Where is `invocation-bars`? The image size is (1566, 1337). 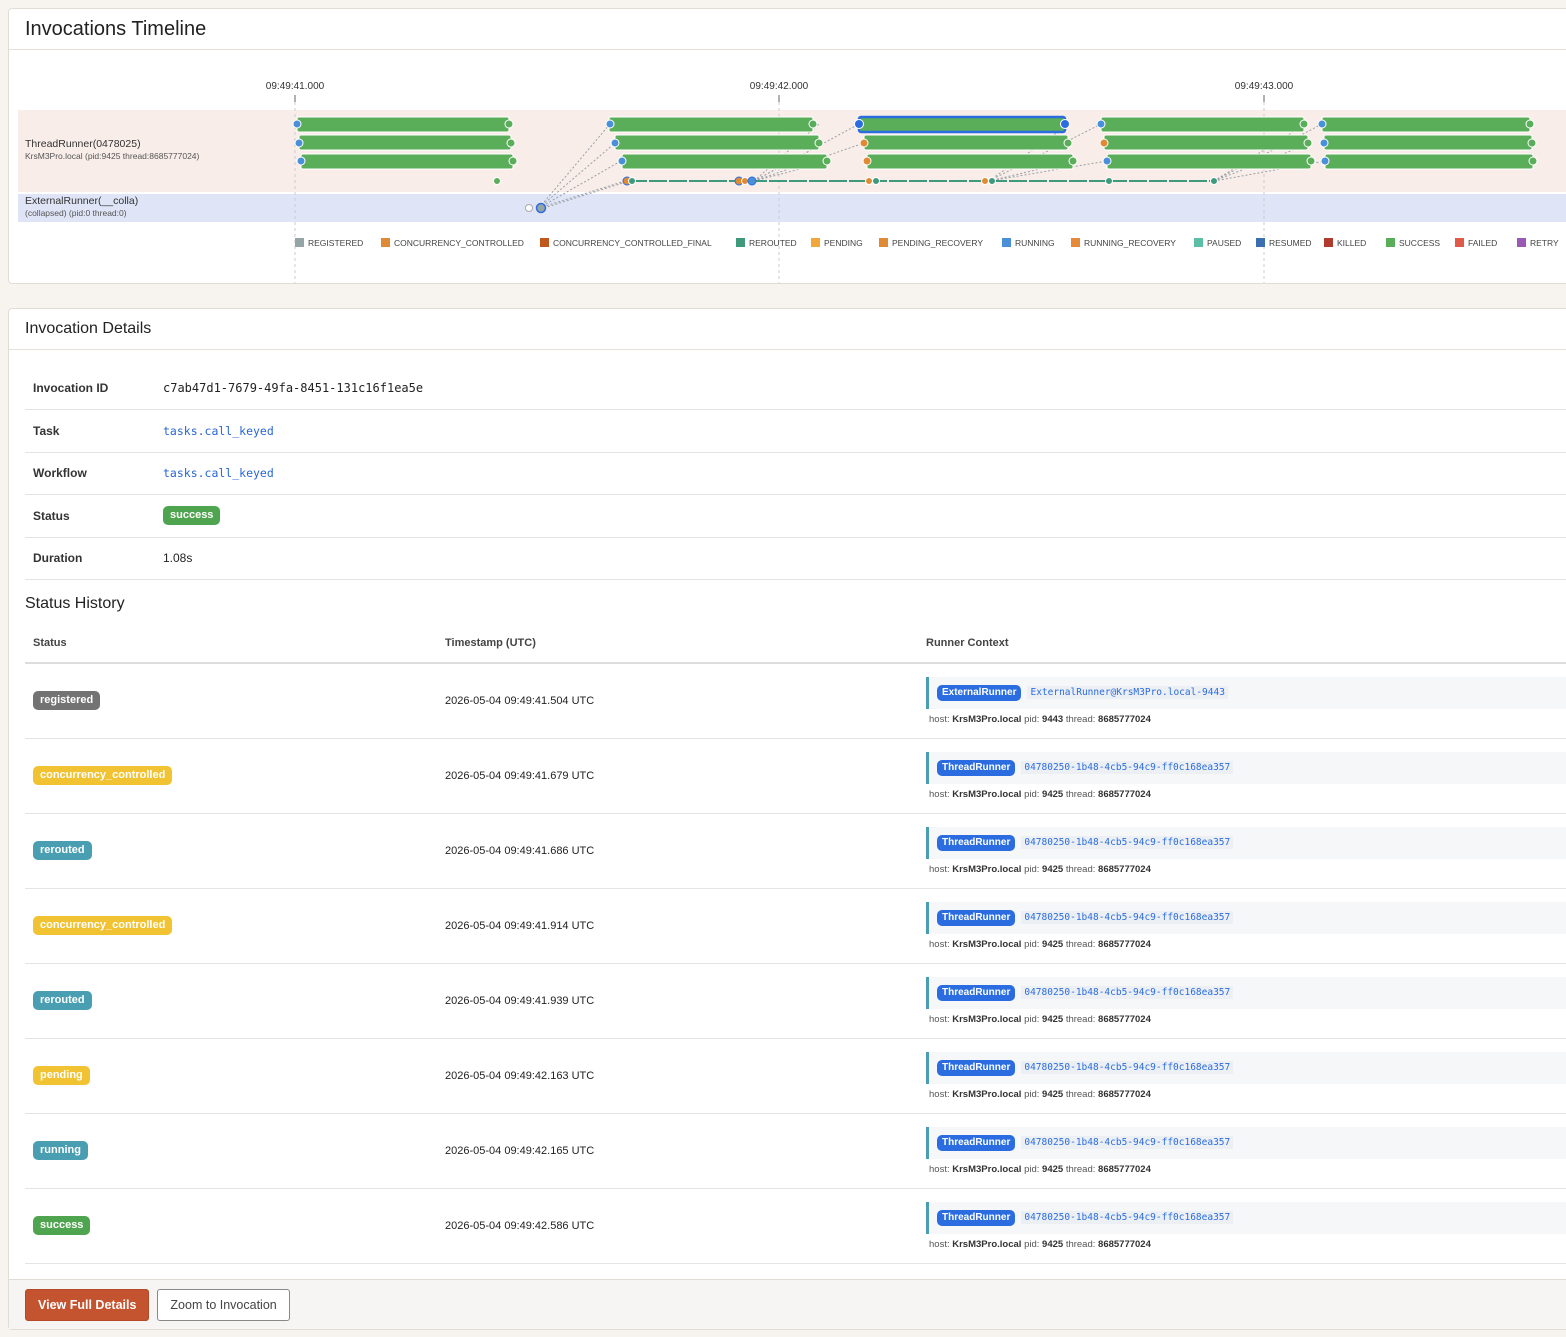 invocation-bars is located at coordinates (915, 142).